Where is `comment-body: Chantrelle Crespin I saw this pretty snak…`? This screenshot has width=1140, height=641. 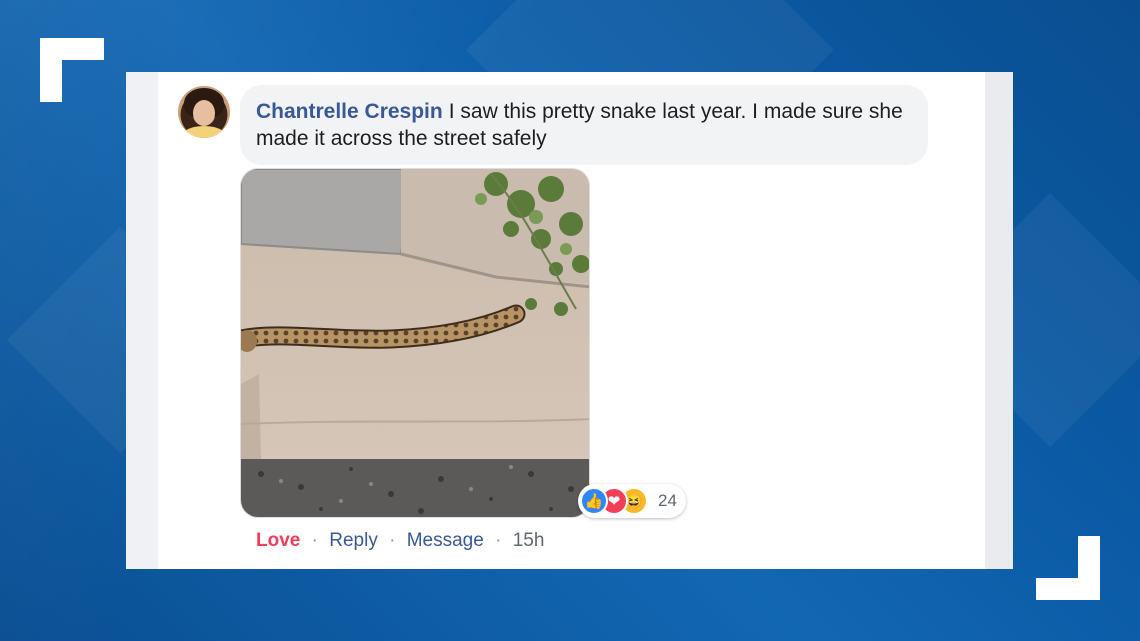
comment-body: Chantrelle Crespin I saw this pretty snak… is located at coordinates (584, 125).